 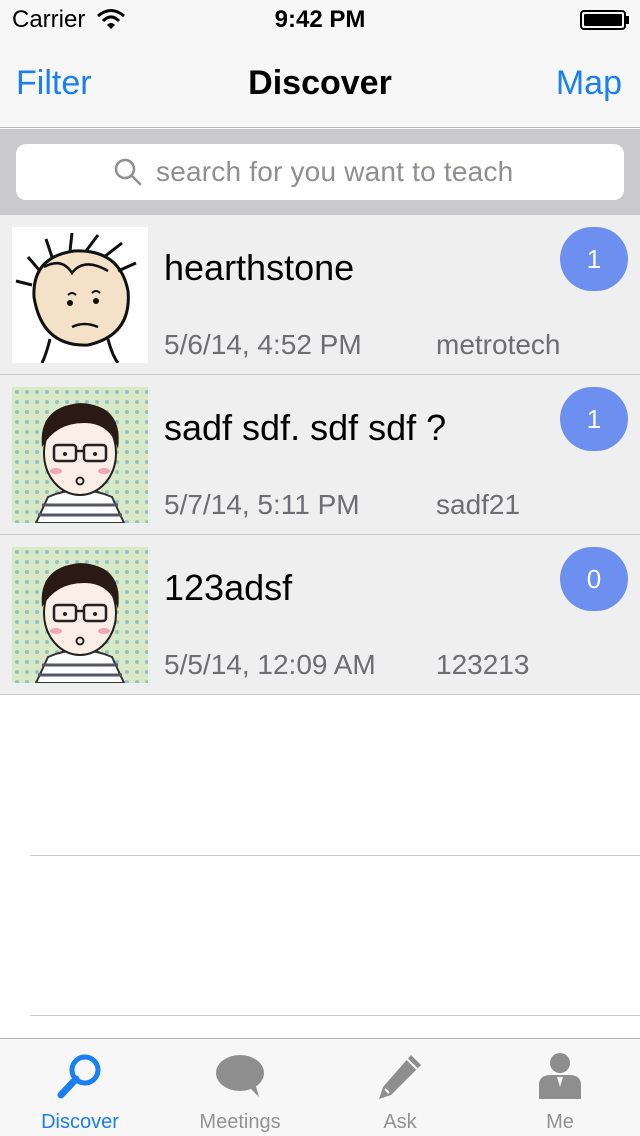 What do you see at coordinates (335, 171) in the screenshot?
I see `search-placeholder: search for you want to teach` at bounding box center [335, 171].